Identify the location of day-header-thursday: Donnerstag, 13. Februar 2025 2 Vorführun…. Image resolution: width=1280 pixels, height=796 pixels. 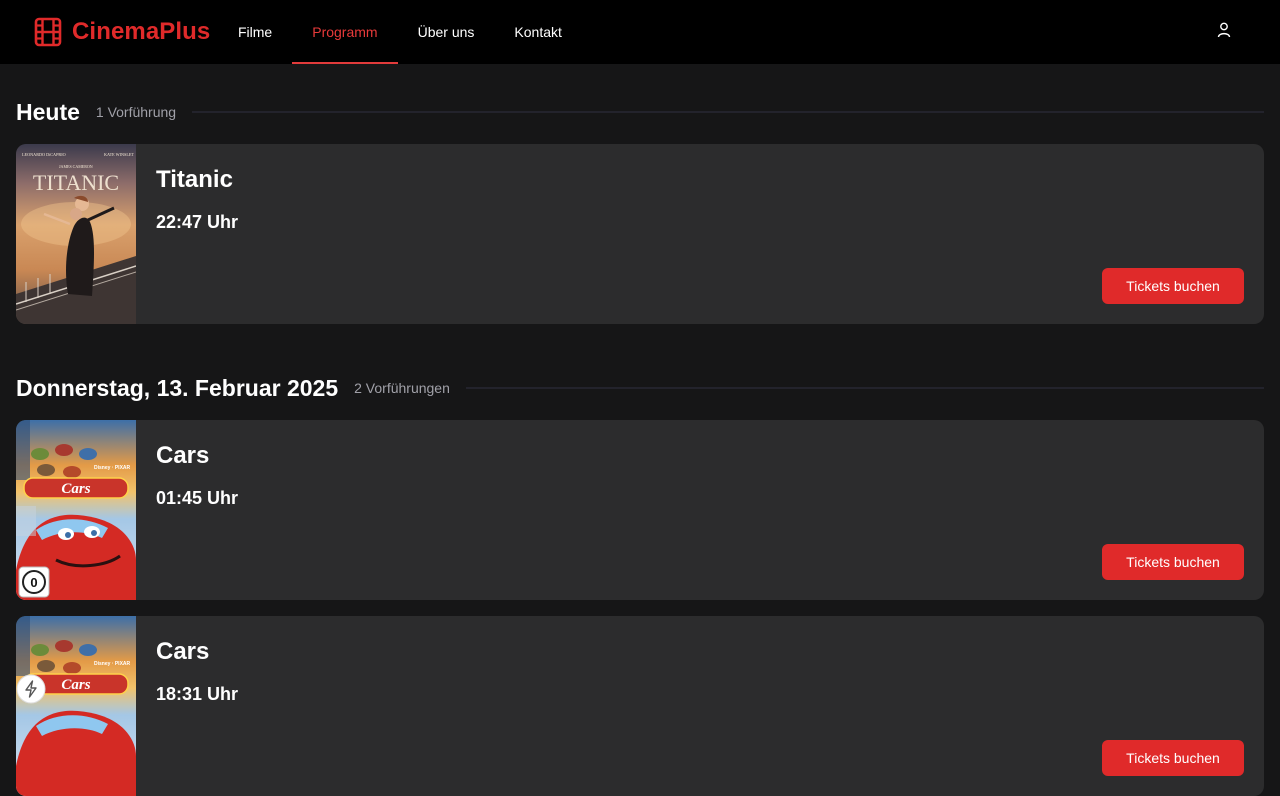
(640, 388).